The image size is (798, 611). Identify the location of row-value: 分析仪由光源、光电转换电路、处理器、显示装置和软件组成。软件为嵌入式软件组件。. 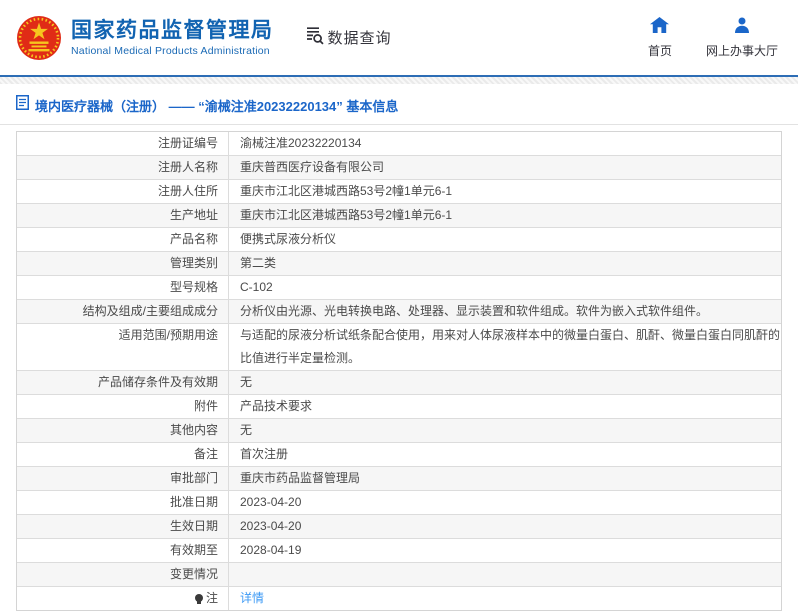
(474, 311).